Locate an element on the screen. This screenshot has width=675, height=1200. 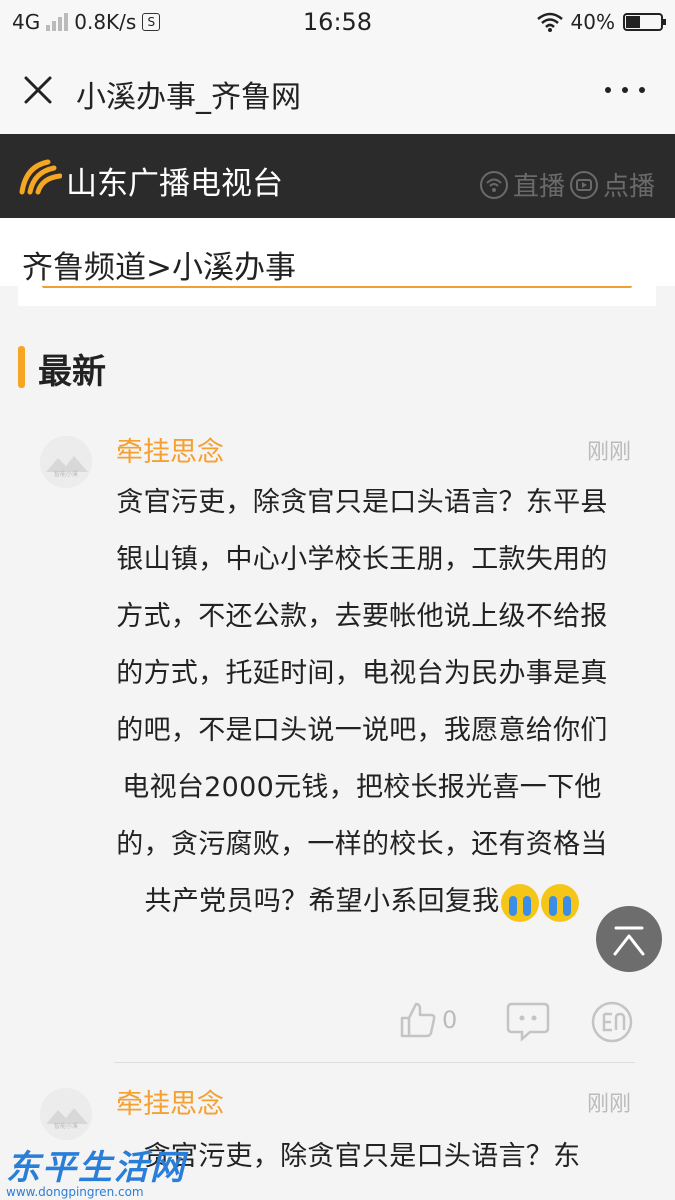
back-to-top-button is located at coordinates (629, 939).